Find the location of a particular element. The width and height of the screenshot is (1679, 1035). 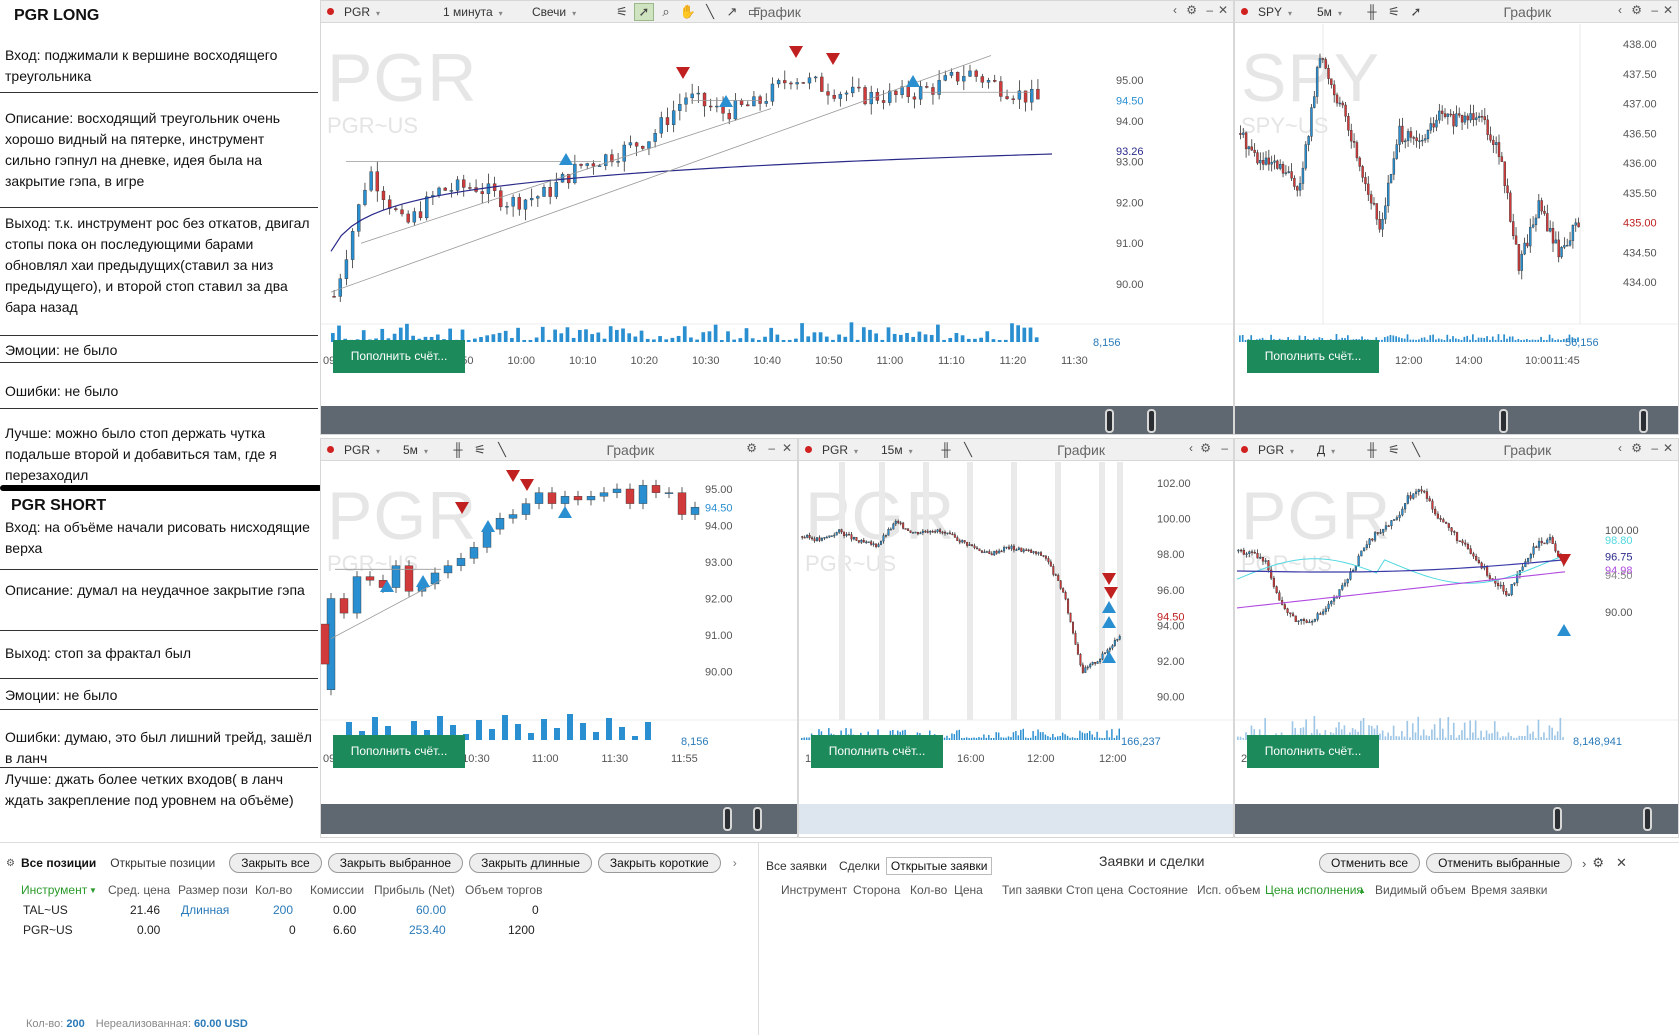

cancel-selected-button: Отменить выбранные is located at coordinates (1499, 863).